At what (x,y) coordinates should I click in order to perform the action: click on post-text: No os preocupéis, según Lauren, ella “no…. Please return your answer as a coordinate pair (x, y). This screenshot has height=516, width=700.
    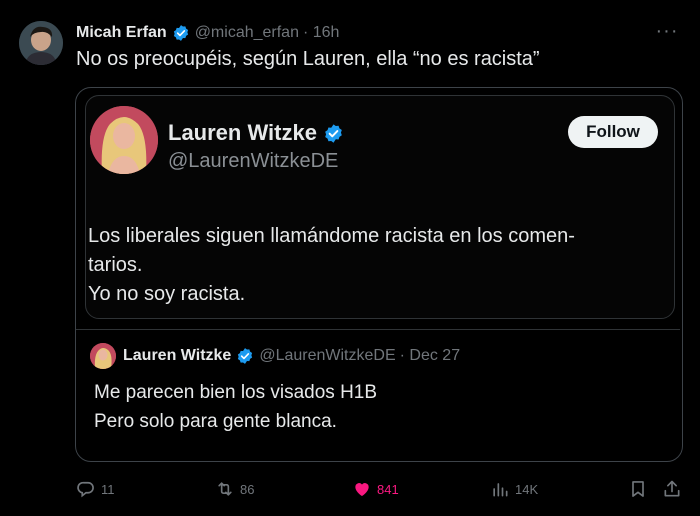
    Looking at the image, I should click on (308, 59).